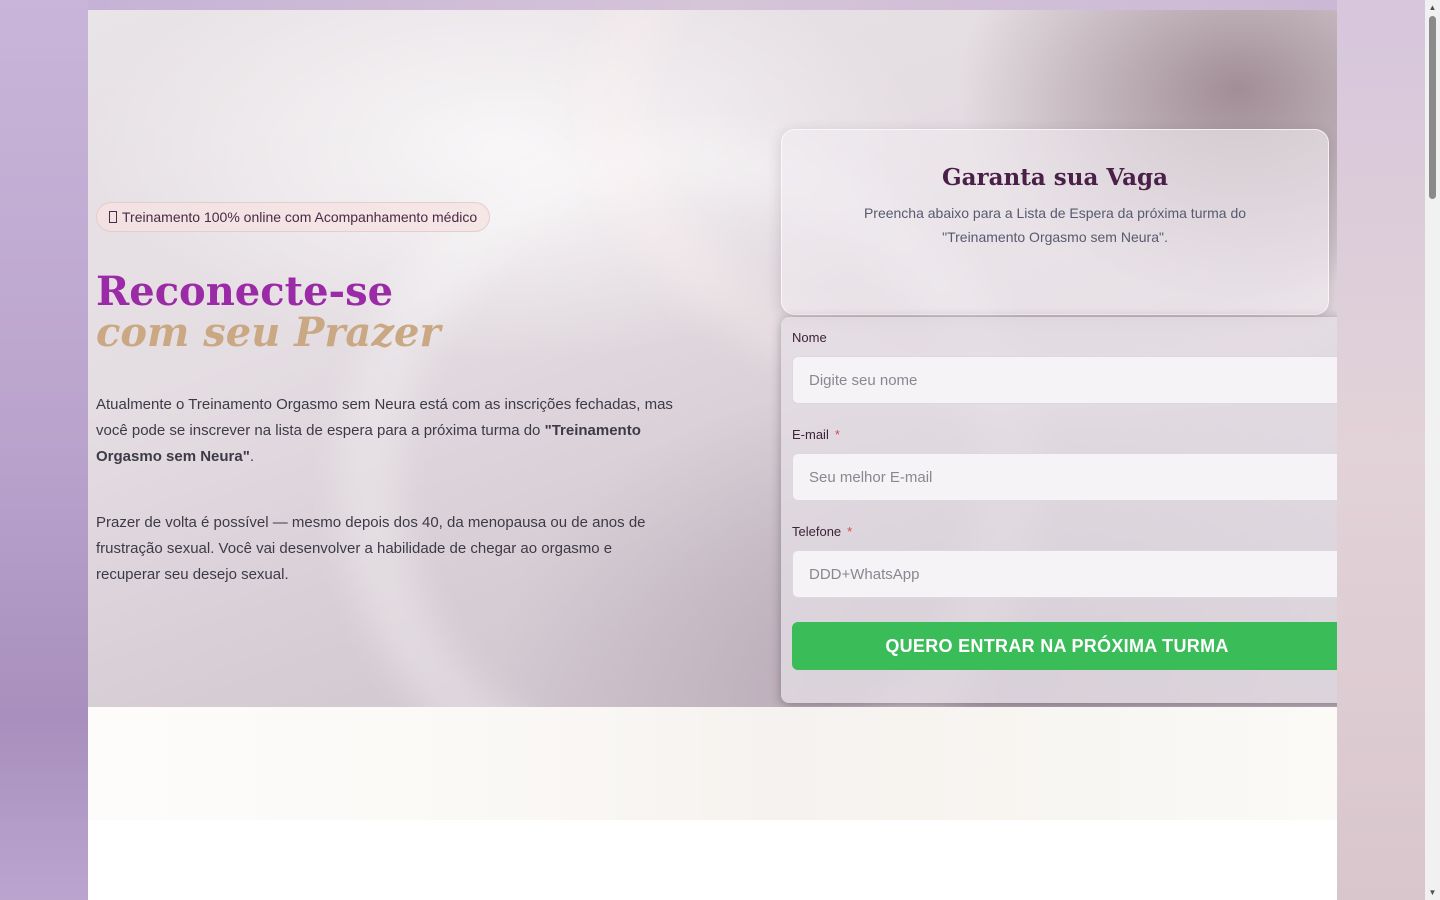 This screenshot has height=900, width=1440. I want to click on scroll-down-arrow-icon: ▼, so click(1432, 892).